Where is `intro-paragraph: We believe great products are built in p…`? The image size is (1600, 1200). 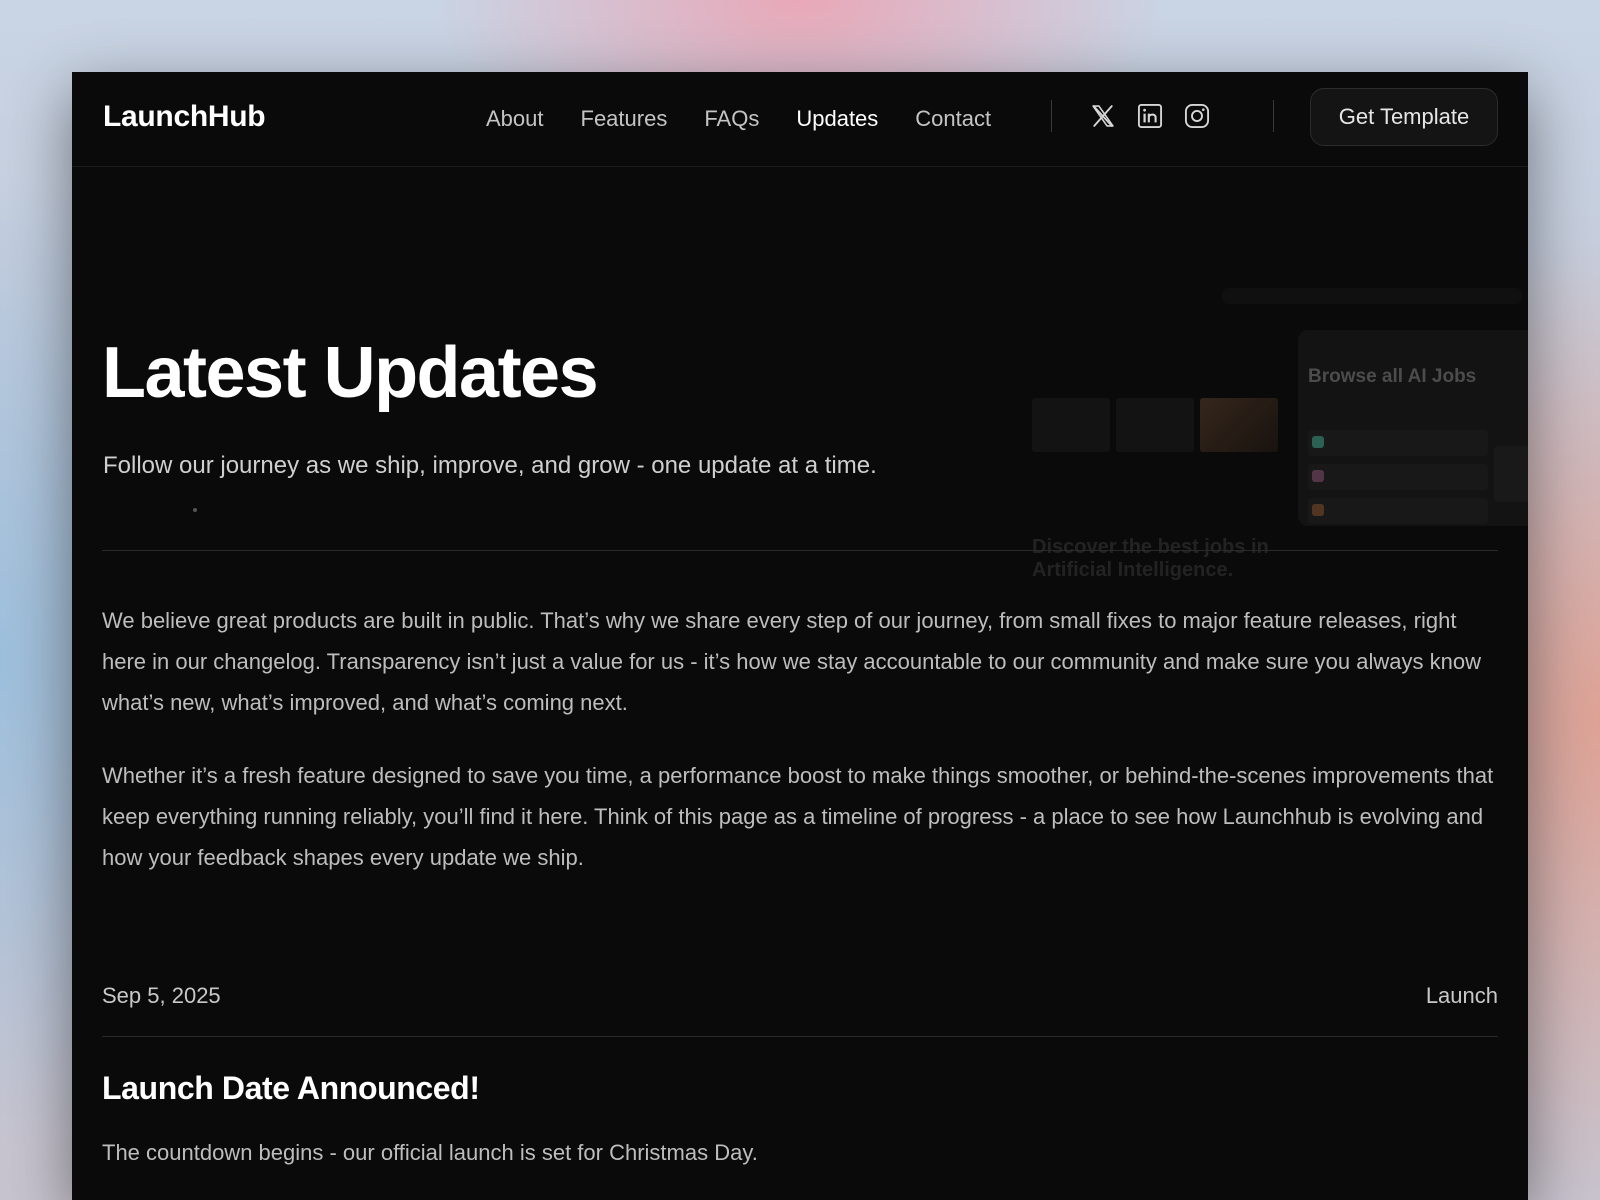 intro-paragraph: We believe great products are built in p… is located at coordinates (791, 661).